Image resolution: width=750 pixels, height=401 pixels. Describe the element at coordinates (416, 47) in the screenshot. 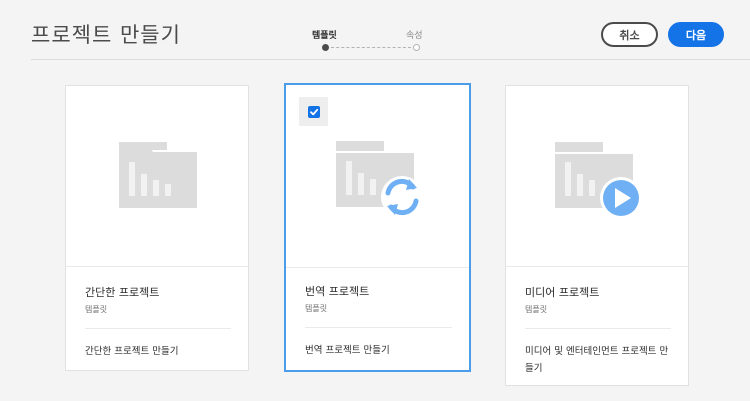

I see `step-dot-inactive` at that location.